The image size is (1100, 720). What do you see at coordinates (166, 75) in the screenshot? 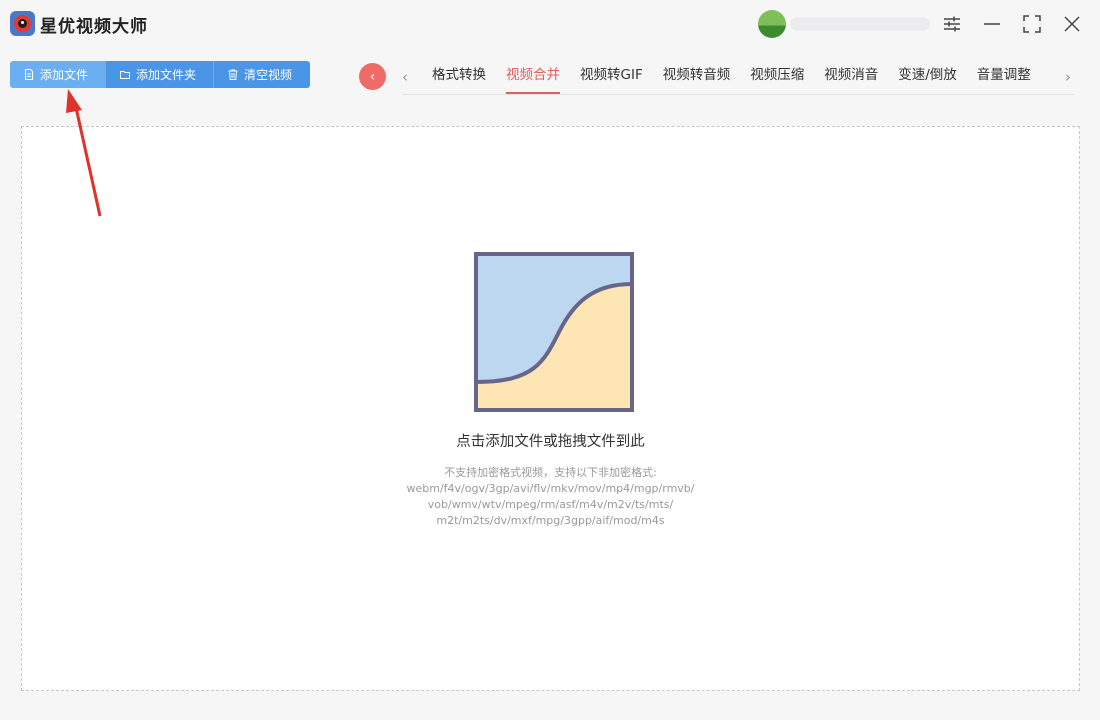
I see `add-folder-label: 添加文件夹` at bounding box center [166, 75].